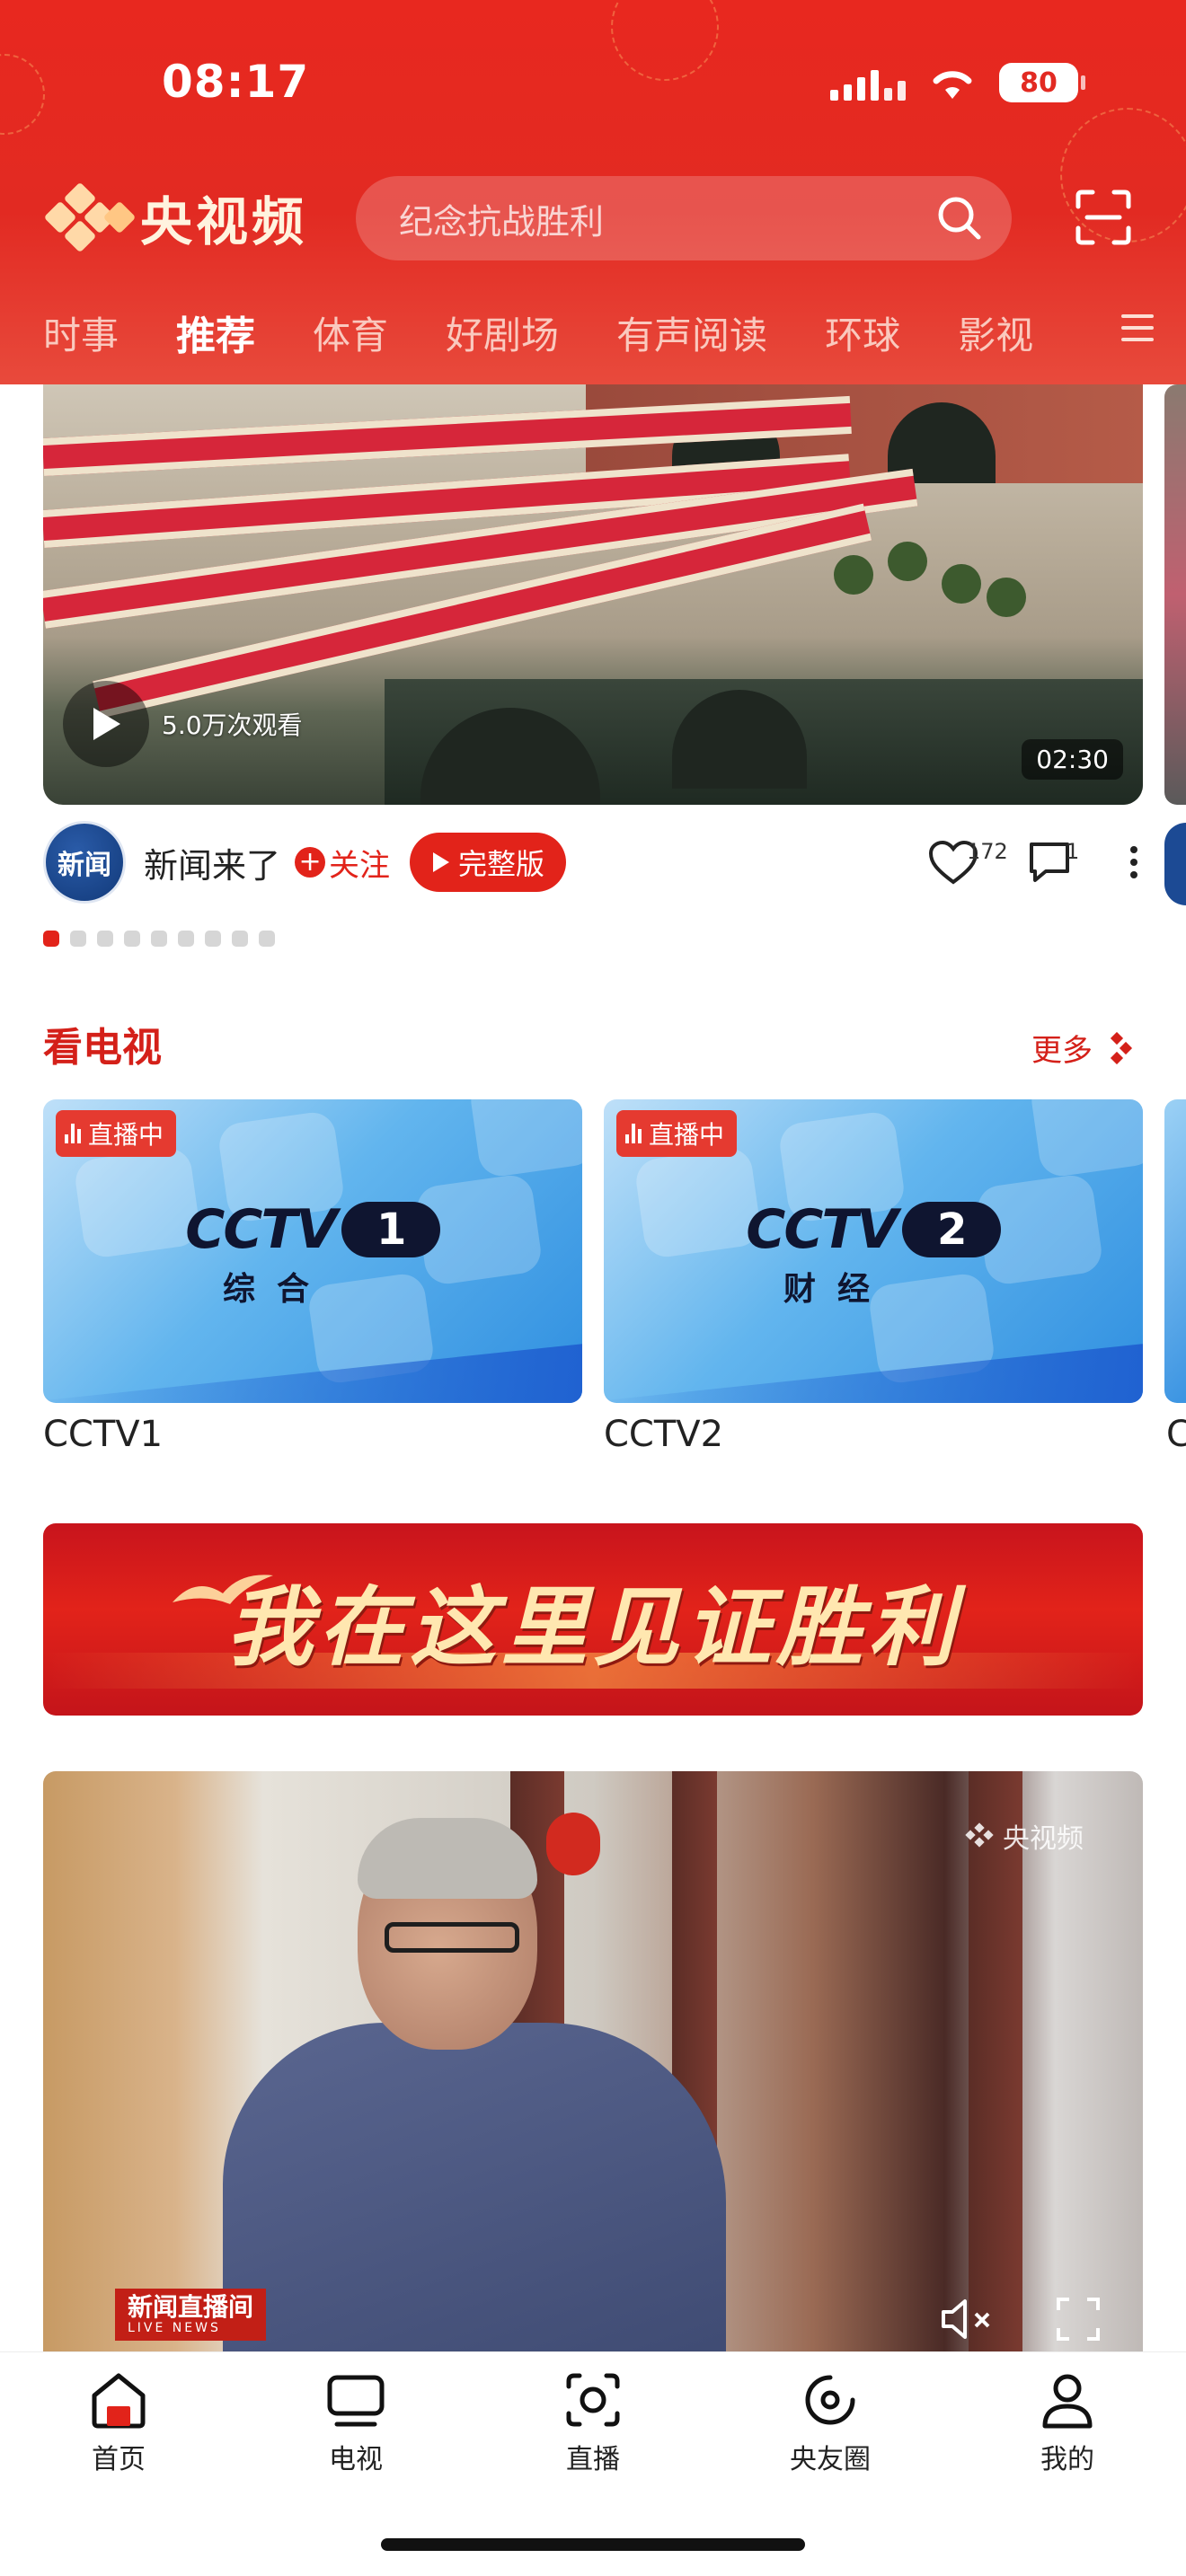 This screenshot has height=2576, width=1186. What do you see at coordinates (1103, 217) in the screenshot?
I see `scan-icon` at bounding box center [1103, 217].